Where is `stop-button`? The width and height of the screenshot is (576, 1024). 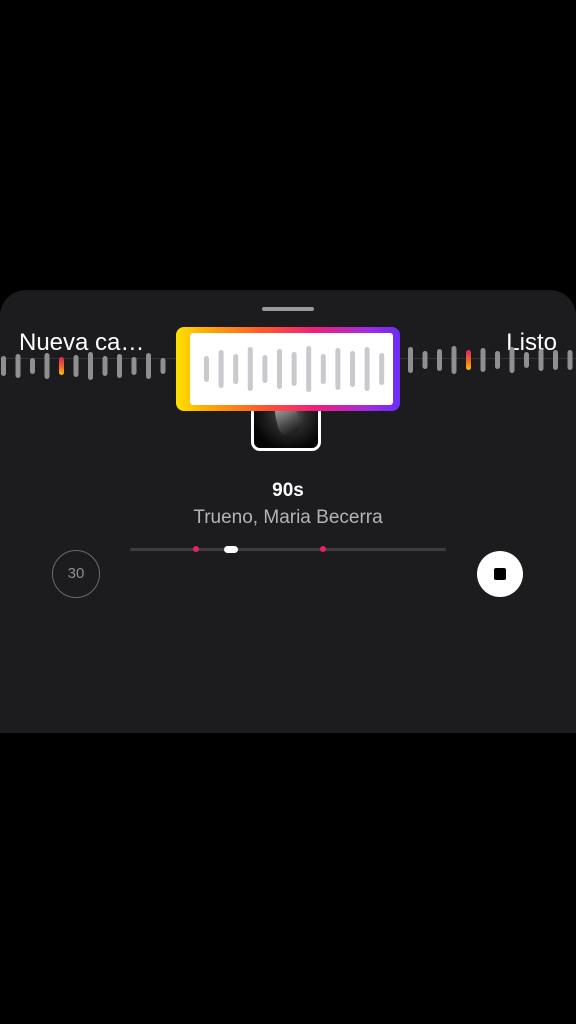 stop-button is located at coordinates (500, 574).